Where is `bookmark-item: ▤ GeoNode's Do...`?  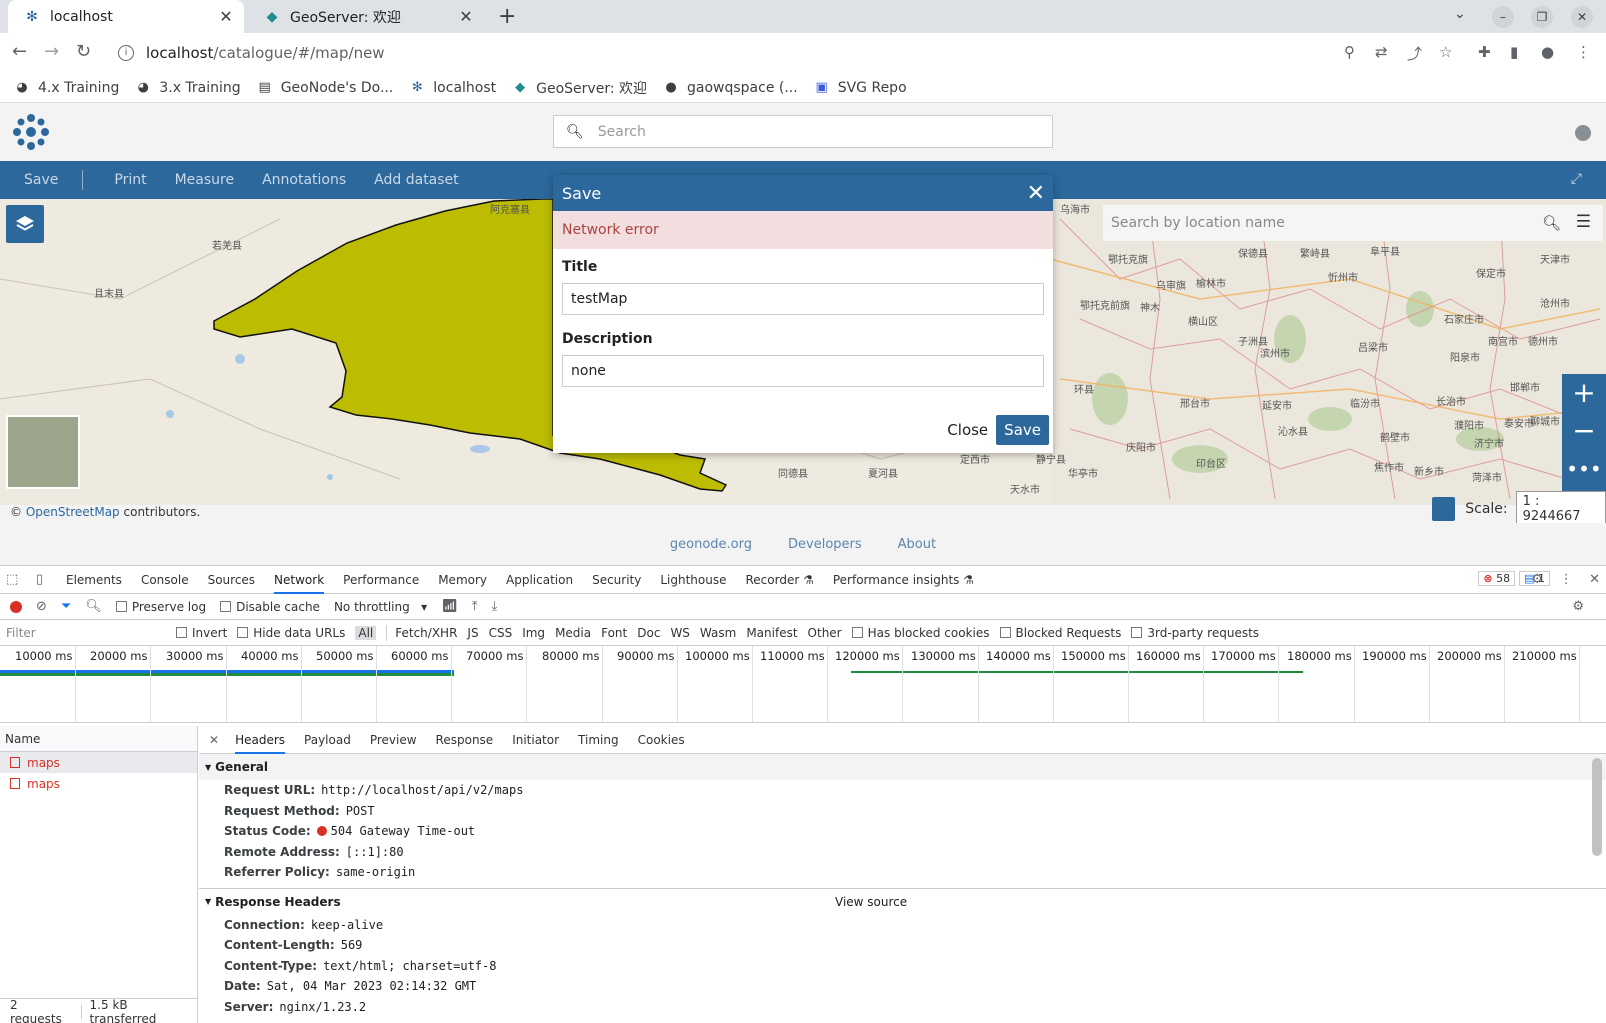 bookmark-item: ▤ GeoNode's Do... is located at coordinates (325, 88).